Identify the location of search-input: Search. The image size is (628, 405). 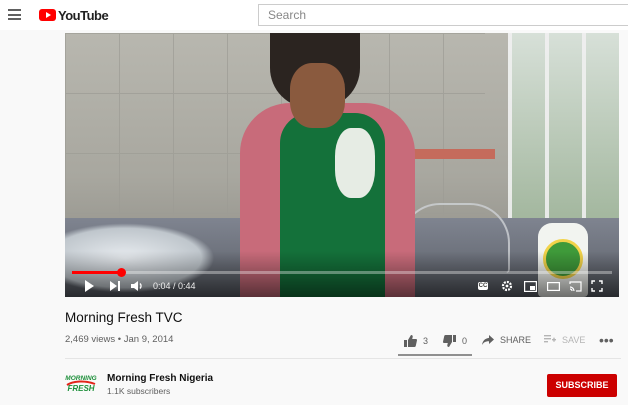
(443, 15).